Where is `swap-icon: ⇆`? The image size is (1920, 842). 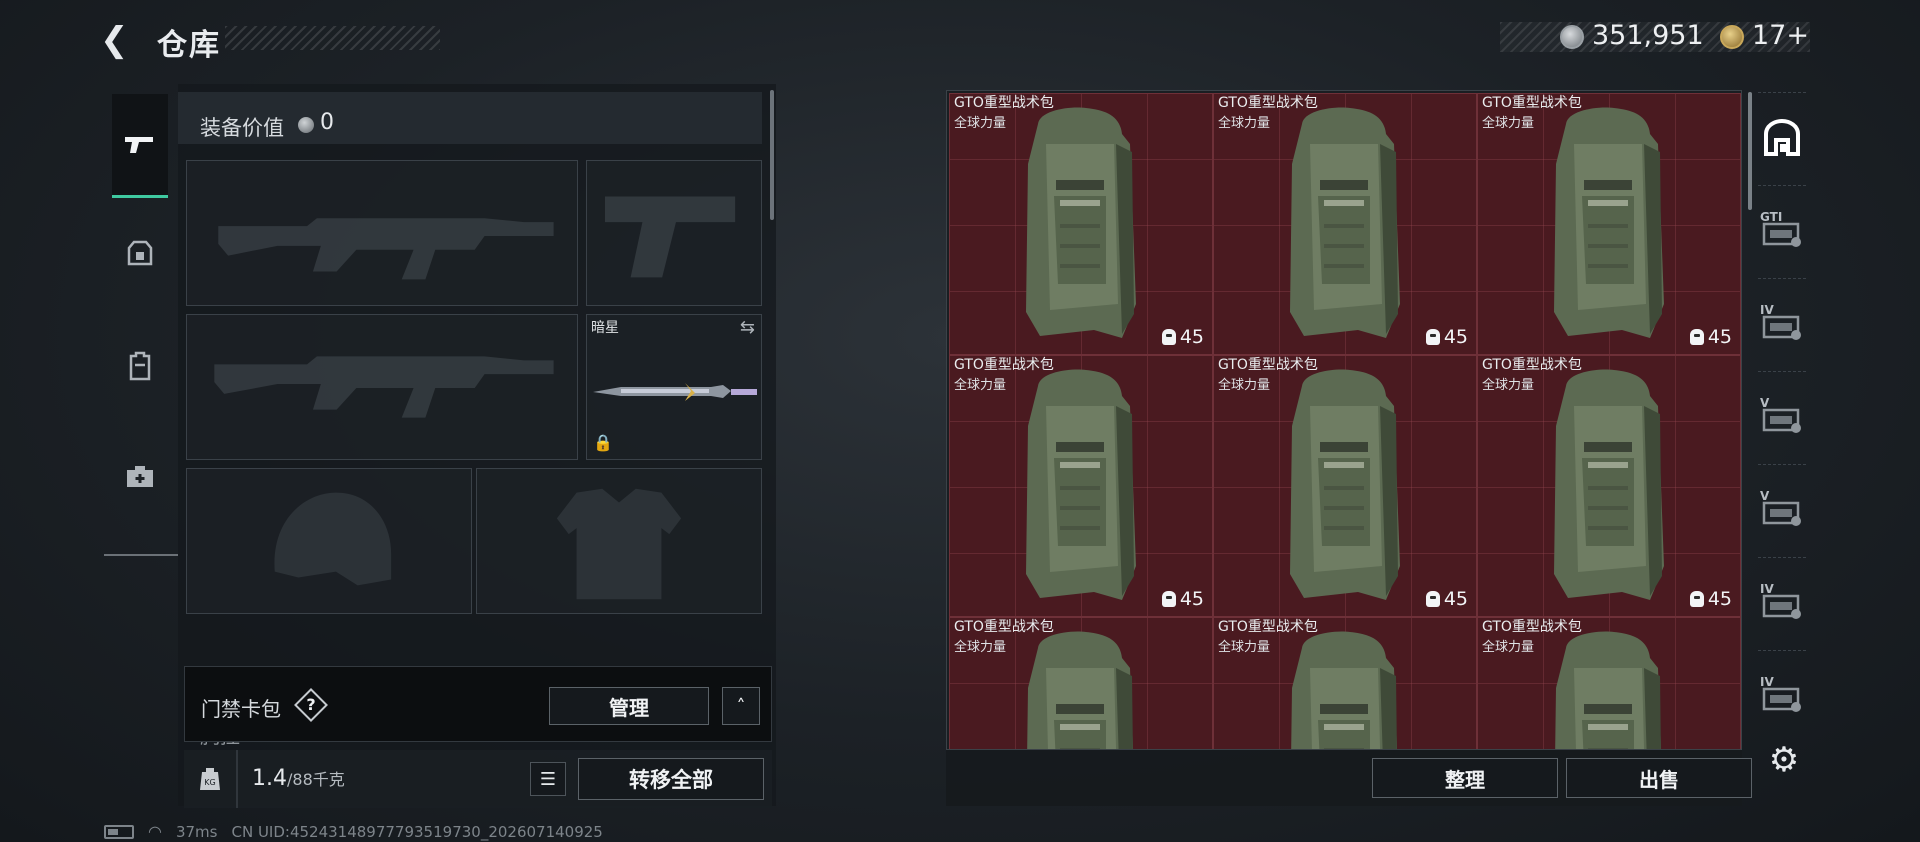 swap-icon: ⇆ is located at coordinates (747, 327).